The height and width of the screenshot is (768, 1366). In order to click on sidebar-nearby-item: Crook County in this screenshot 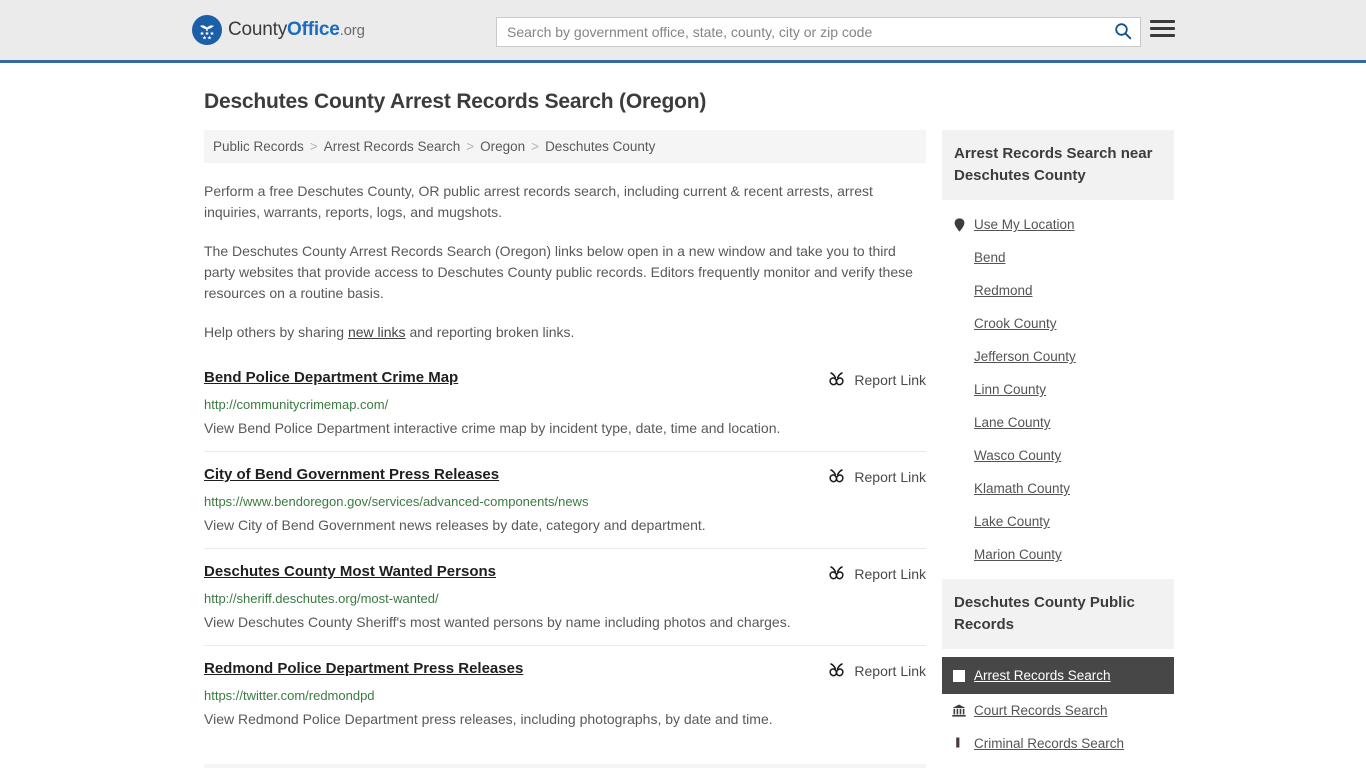, I will do `click(1058, 323)`.